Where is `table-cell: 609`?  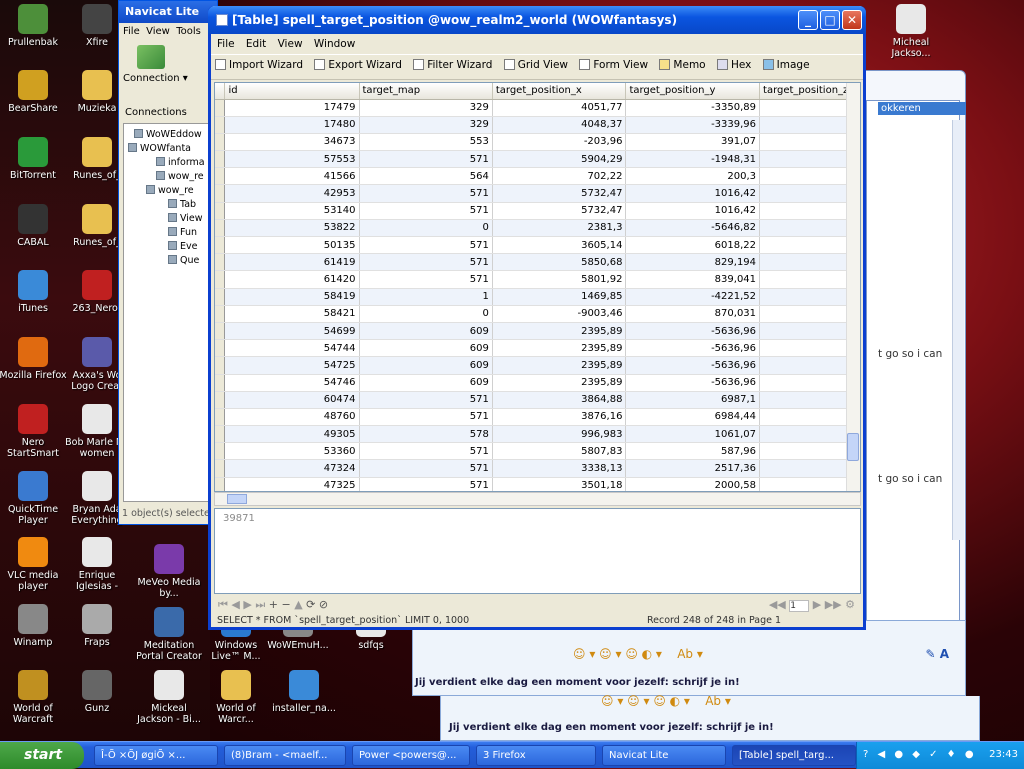
table-cell: 609 is located at coordinates (426, 348).